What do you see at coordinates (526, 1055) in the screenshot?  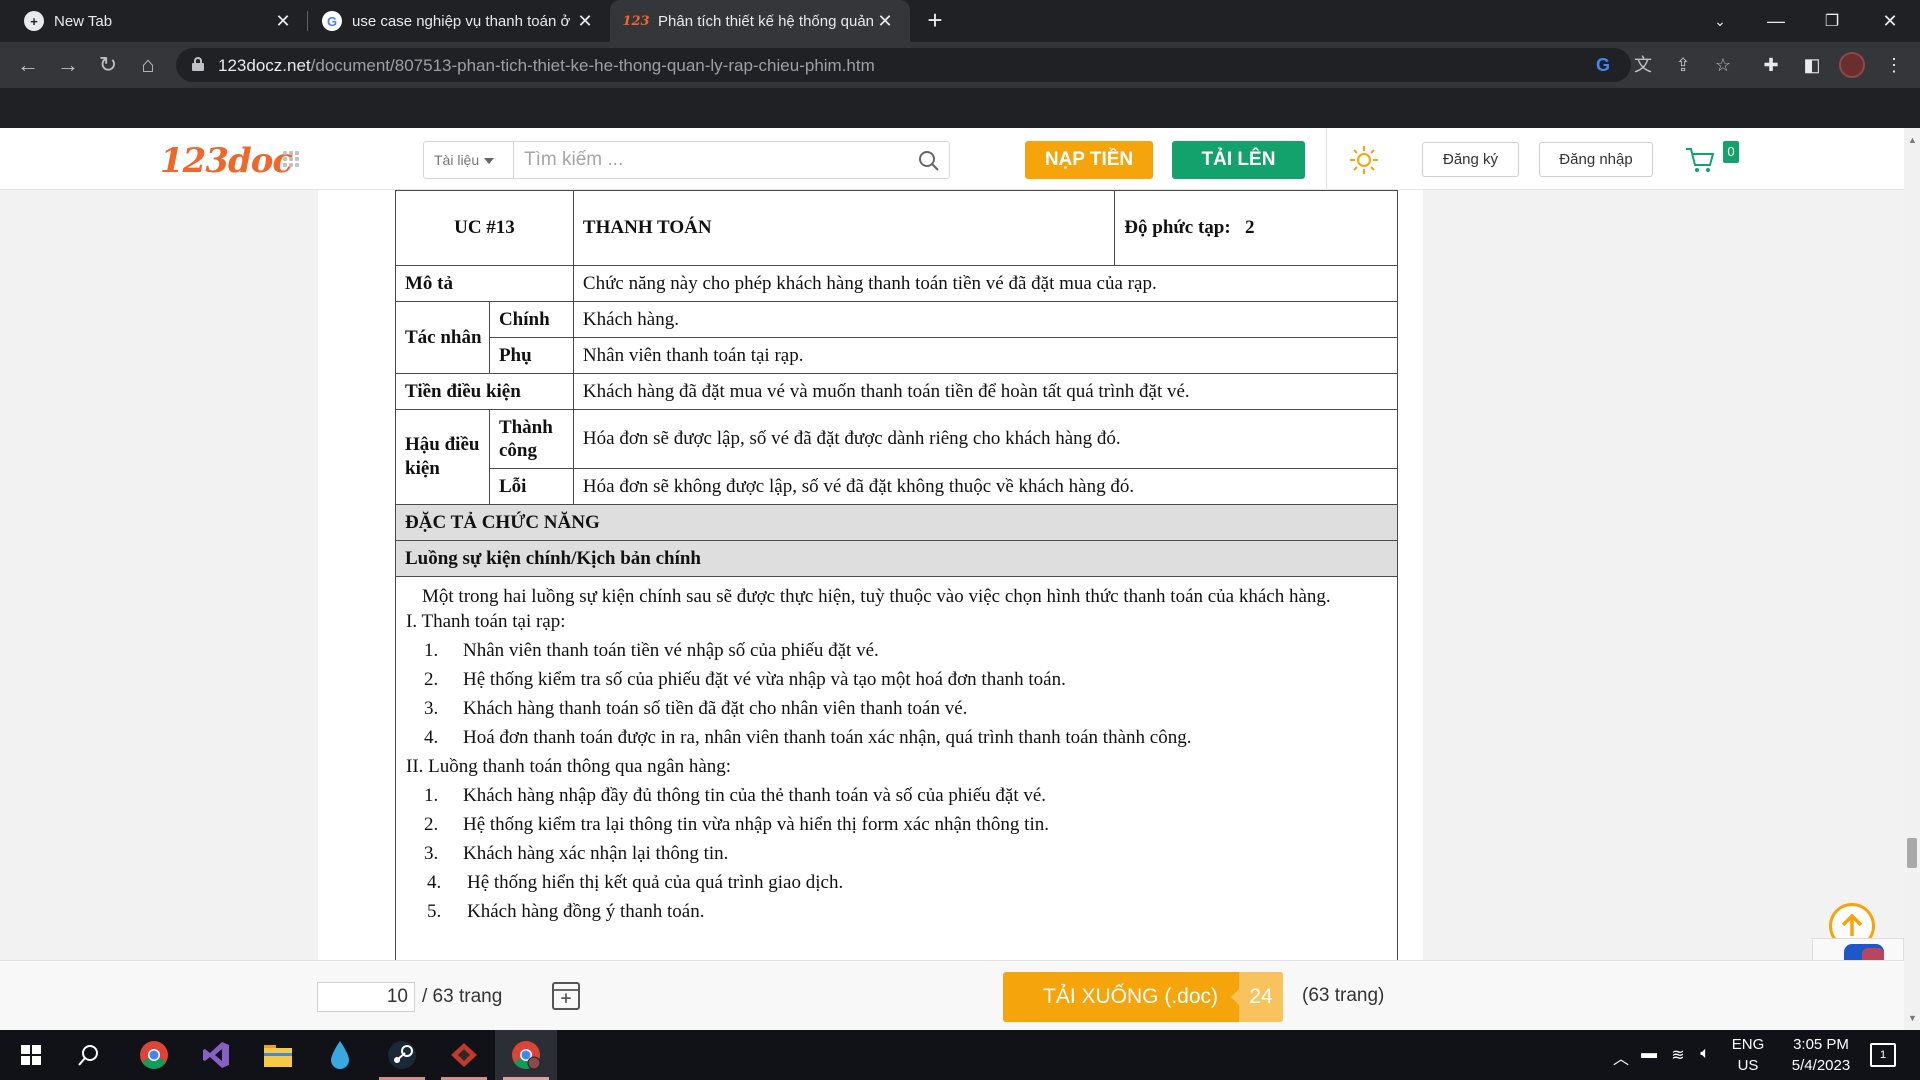 I see `chrome-active-taskbar-icon` at bounding box center [526, 1055].